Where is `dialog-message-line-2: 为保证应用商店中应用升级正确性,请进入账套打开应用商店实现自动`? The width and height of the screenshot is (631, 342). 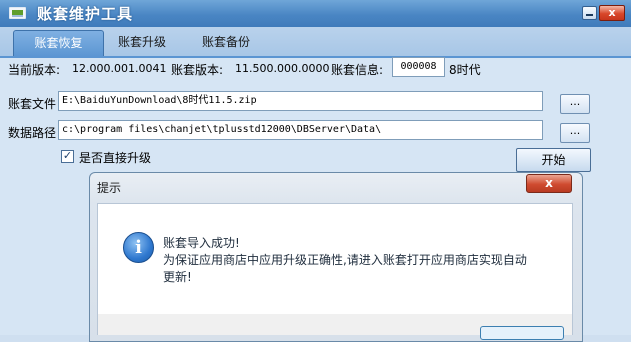
dialog-message-line-2: 为保证应用商店中应用升级正确性,请进入账套打开应用商店实现自动 is located at coordinates (345, 260).